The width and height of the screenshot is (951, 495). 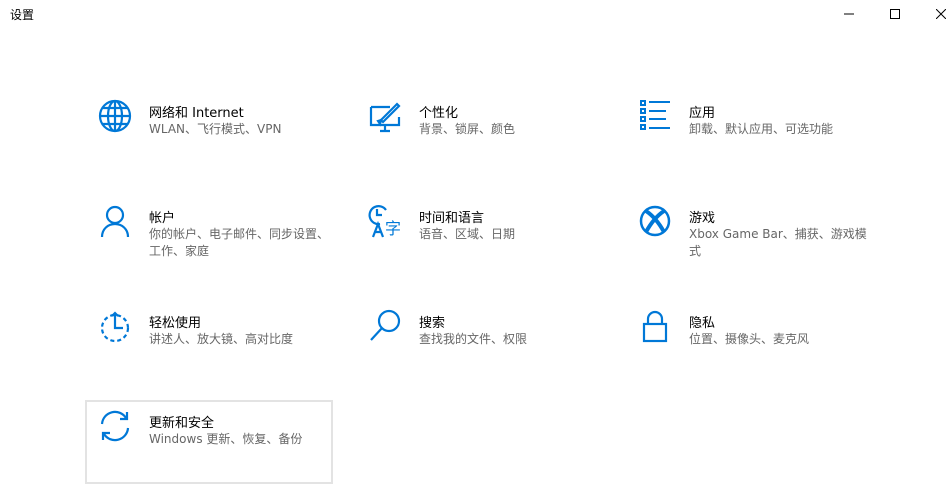 What do you see at coordinates (655, 116) in the screenshot?
I see `apps-list-icon` at bounding box center [655, 116].